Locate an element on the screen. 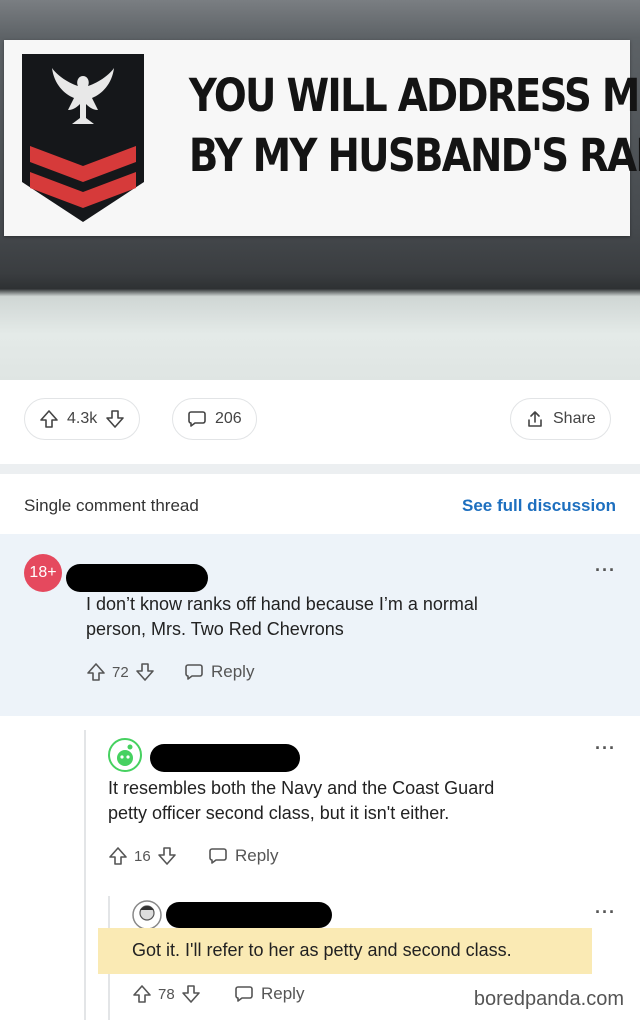  vote-count: 72 is located at coordinates (120, 672).